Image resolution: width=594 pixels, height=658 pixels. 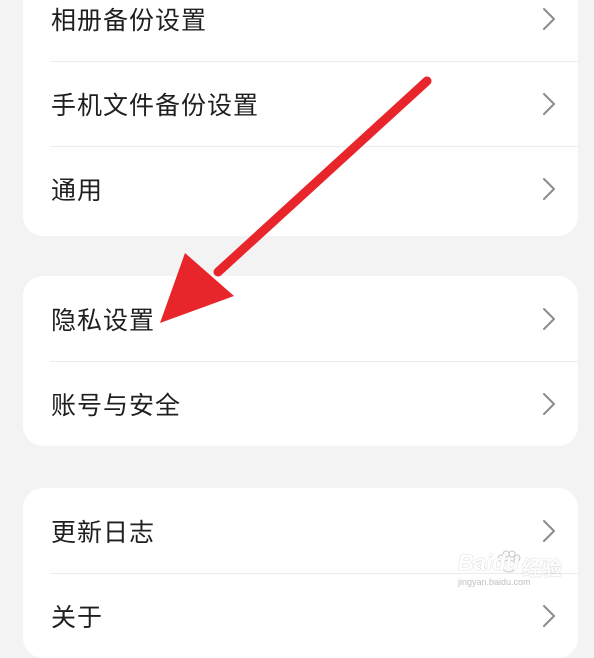 I want to click on settings-item-label: 相册备份设置, so click(x=129, y=20).